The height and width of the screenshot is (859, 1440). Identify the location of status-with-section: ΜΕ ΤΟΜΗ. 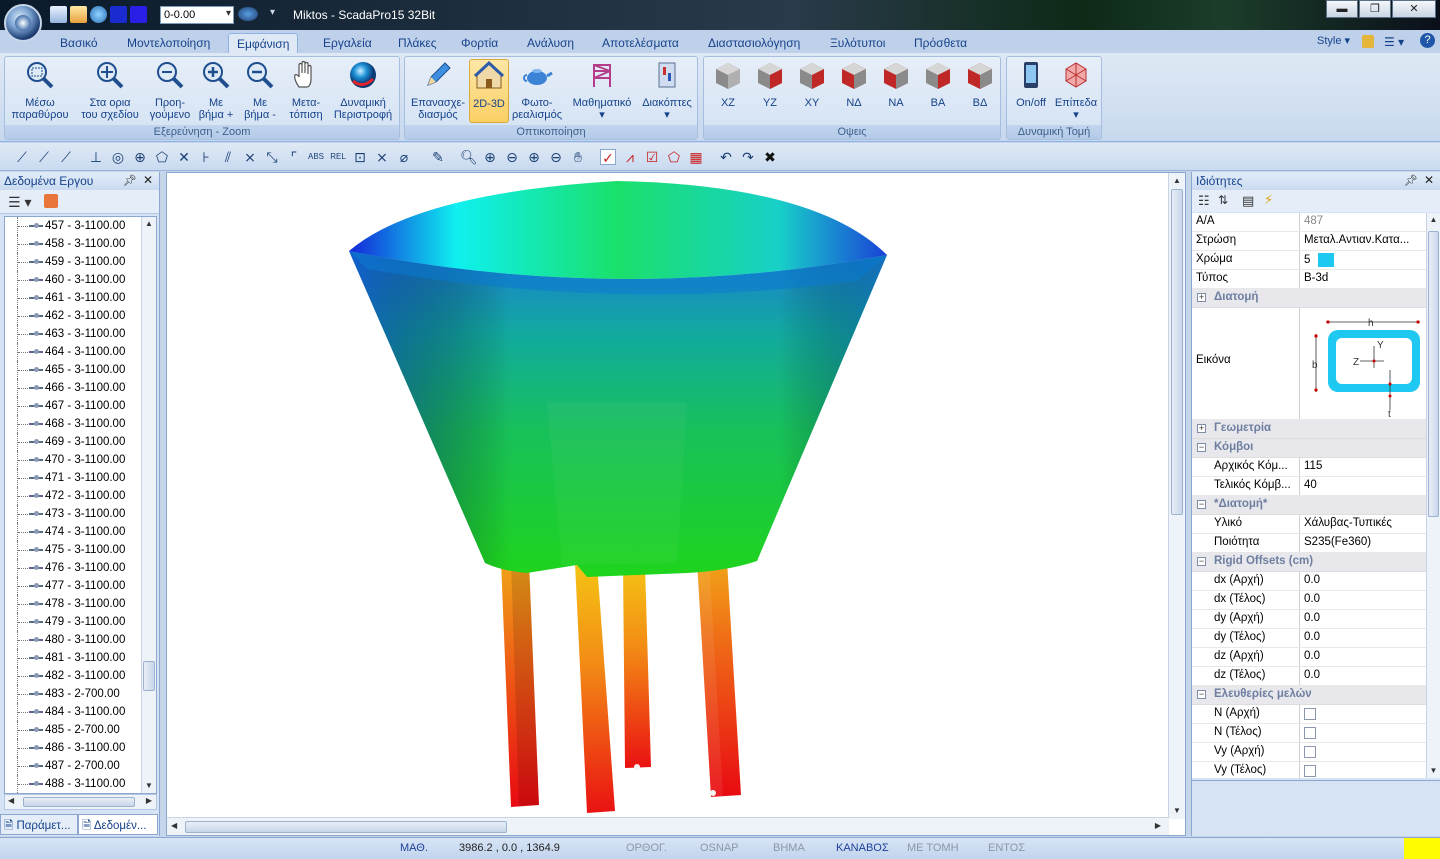
(933, 848).